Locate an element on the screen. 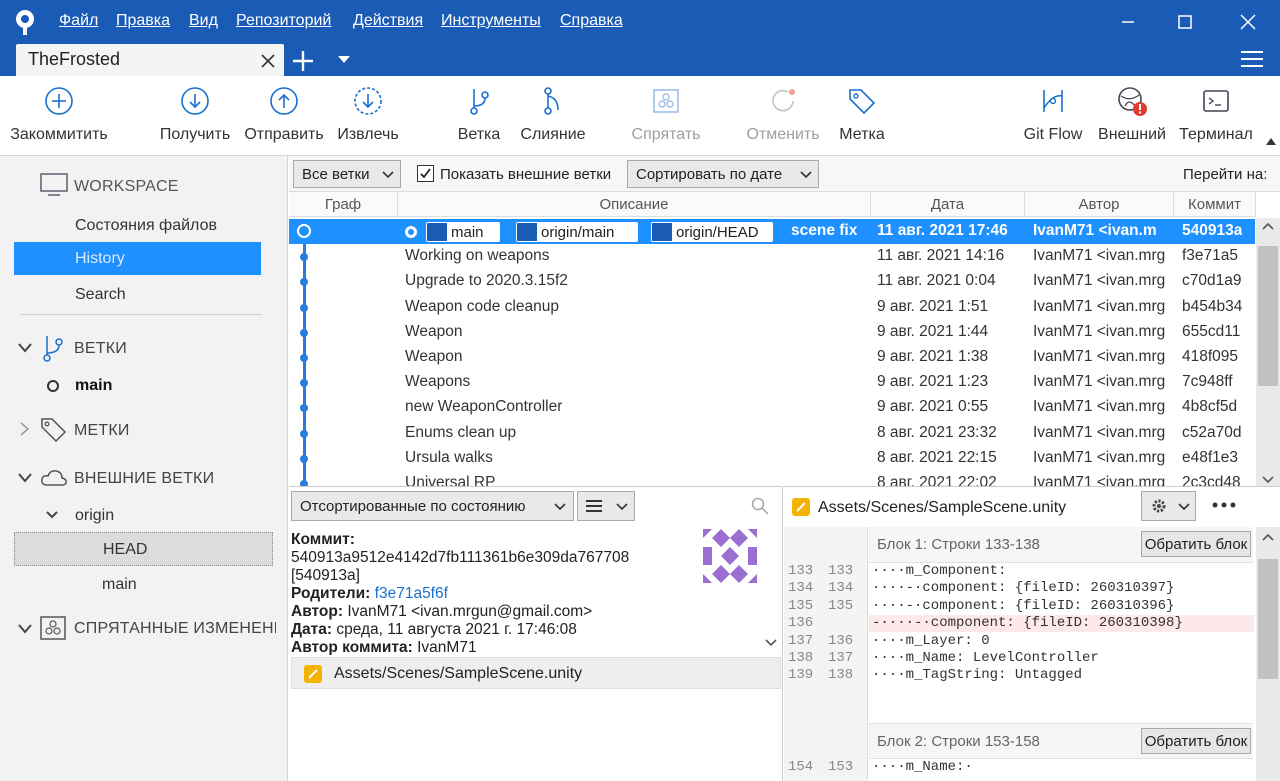 The height and width of the screenshot is (781, 1280). ref-tag: origin/HEAD is located at coordinates (712, 232).